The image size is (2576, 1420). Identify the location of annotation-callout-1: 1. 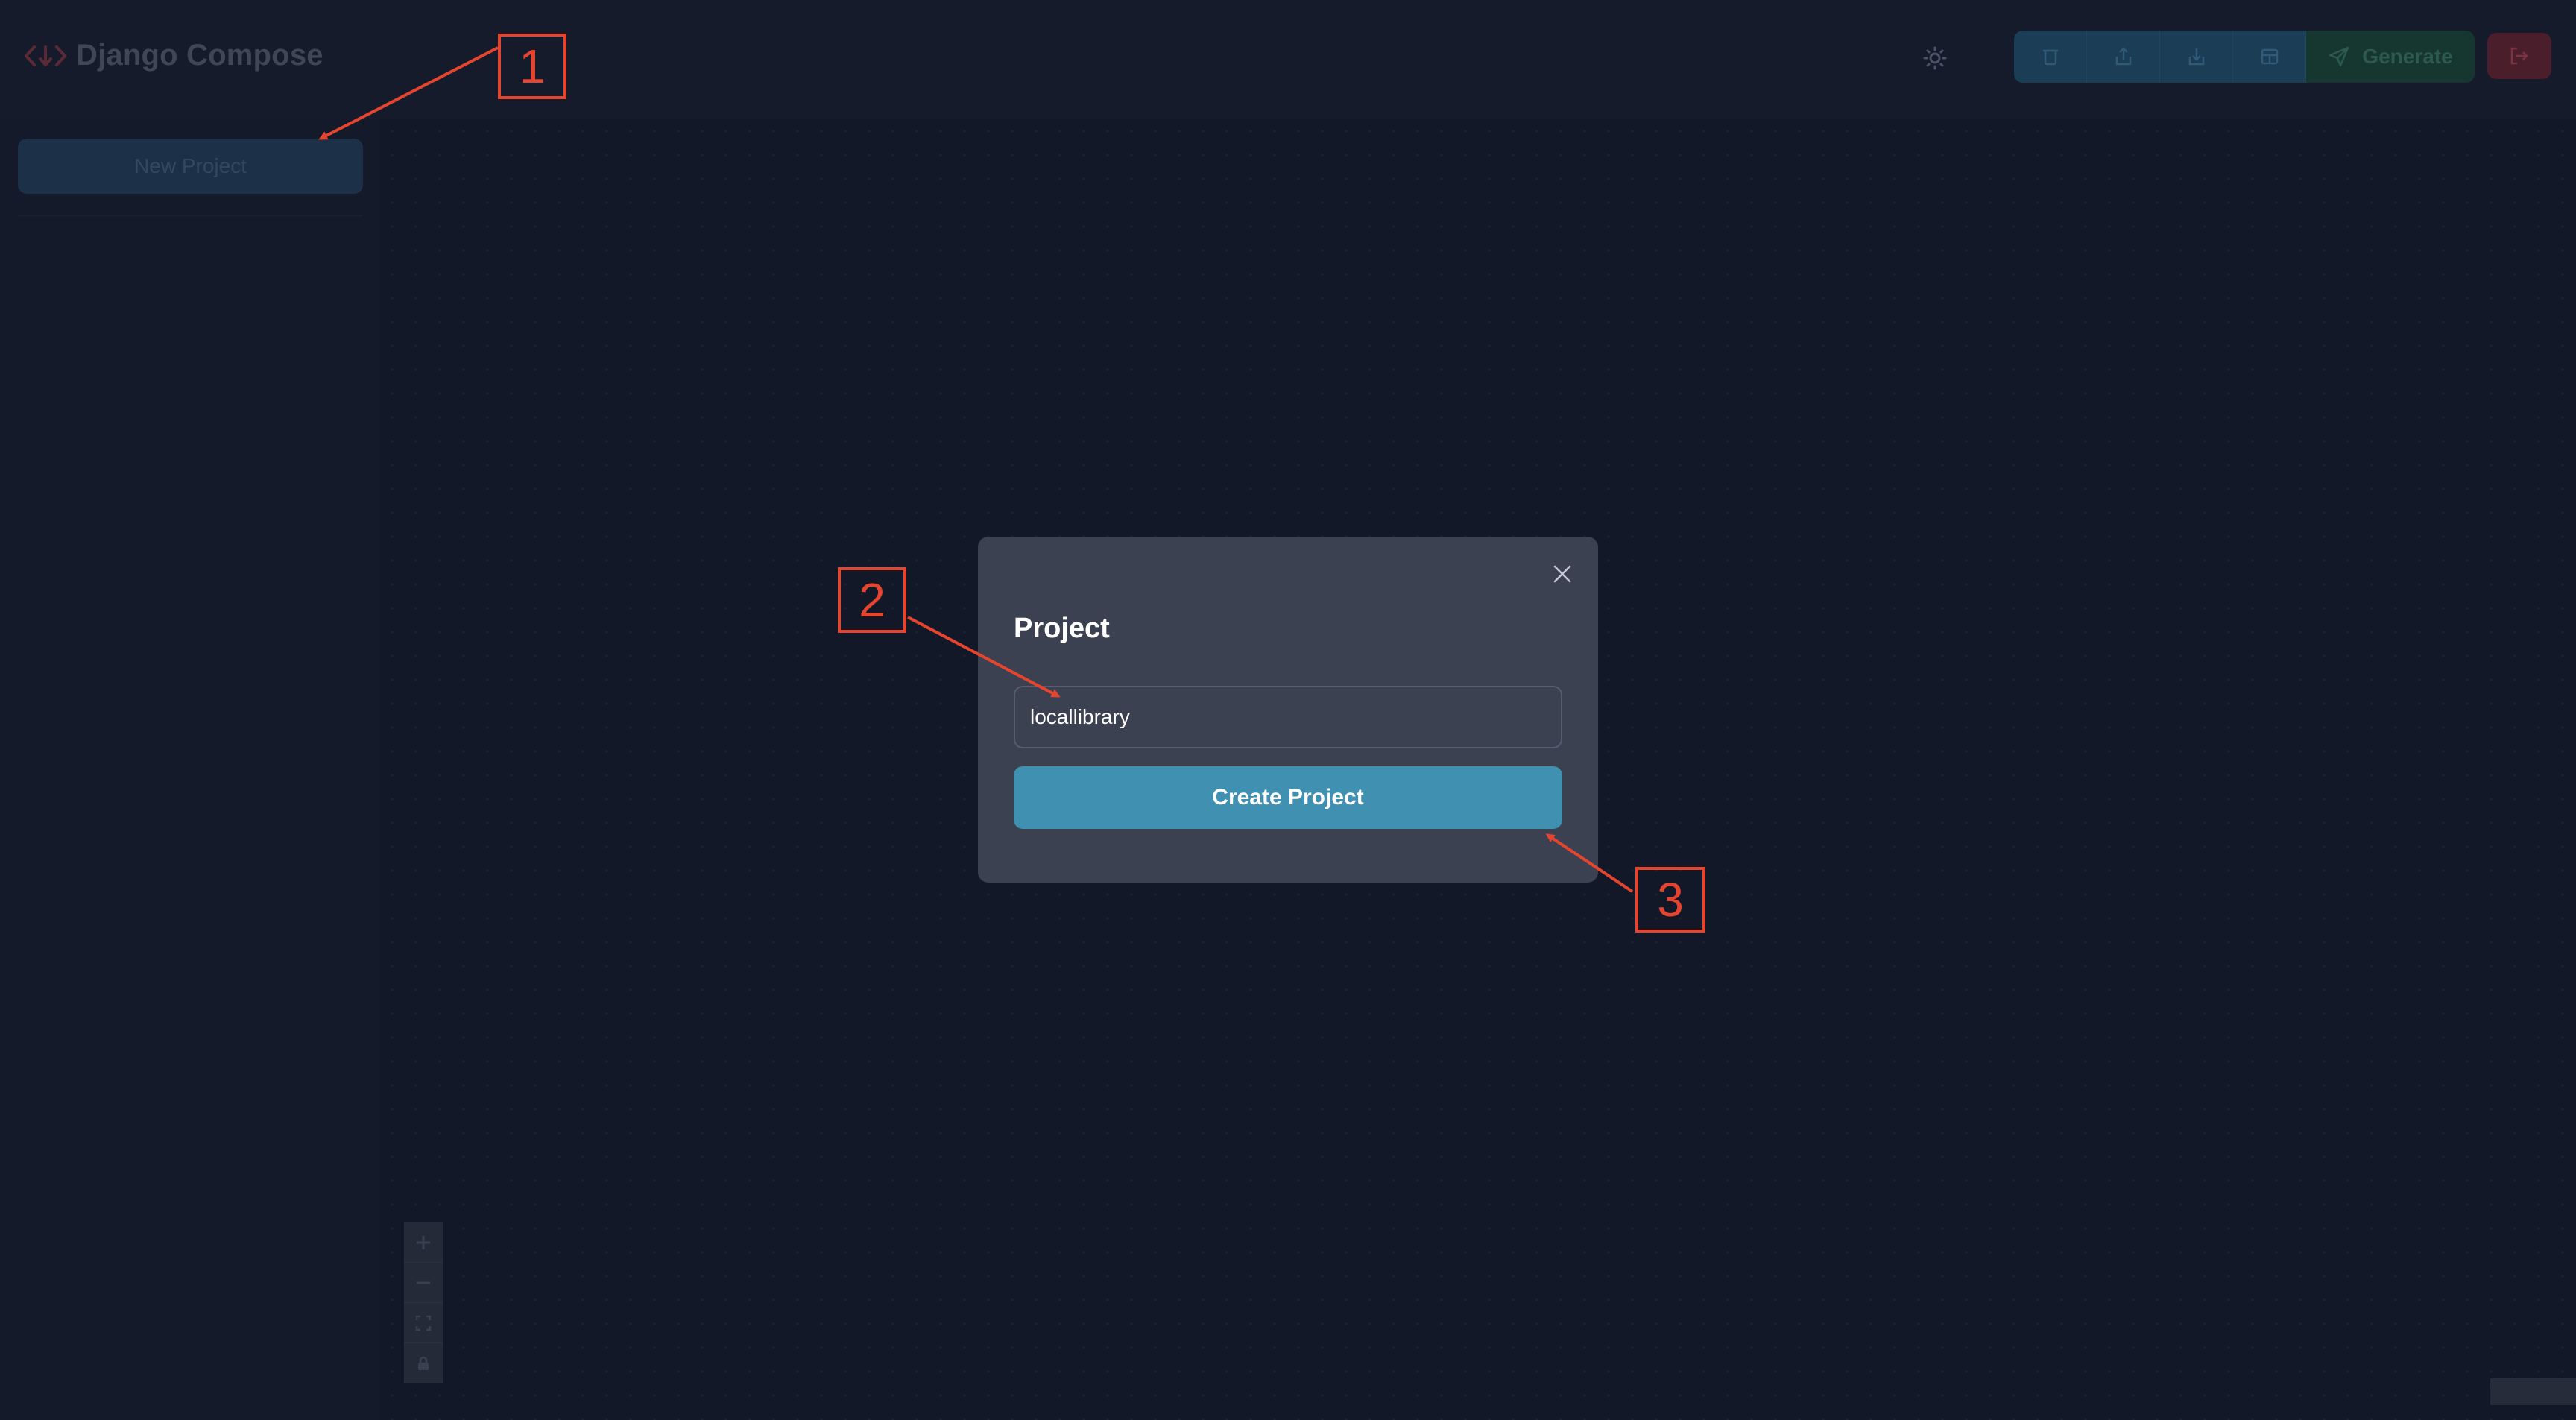
(532, 67).